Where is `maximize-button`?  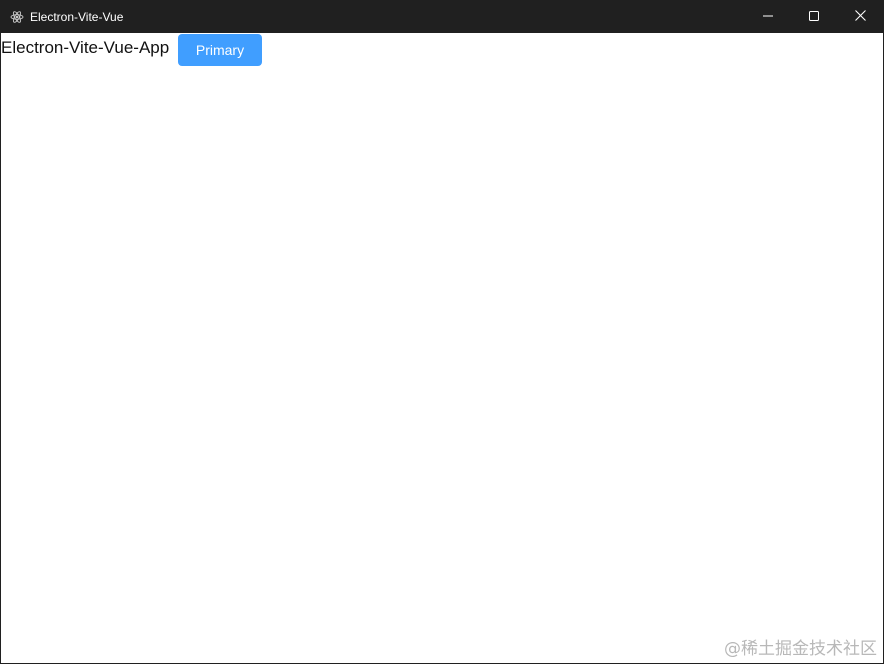 maximize-button is located at coordinates (814, 17).